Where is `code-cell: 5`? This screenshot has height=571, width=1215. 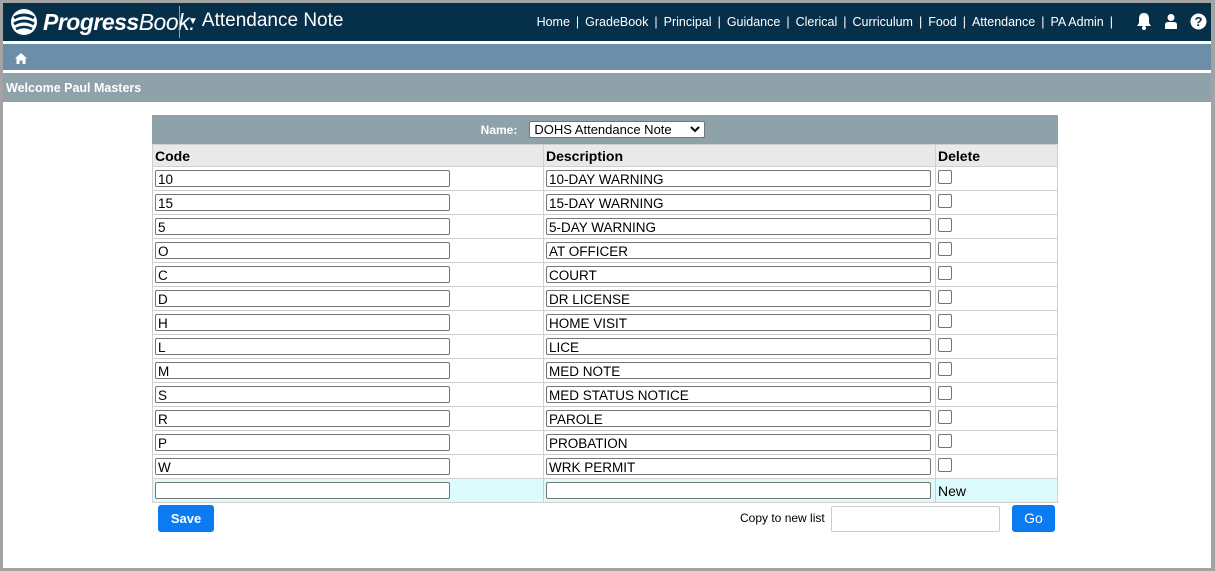 code-cell: 5 is located at coordinates (348, 226).